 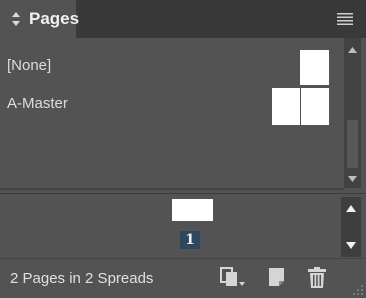 What do you see at coordinates (183, 193) in the screenshot?
I see `divider-line` at bounding box center [183, 193].